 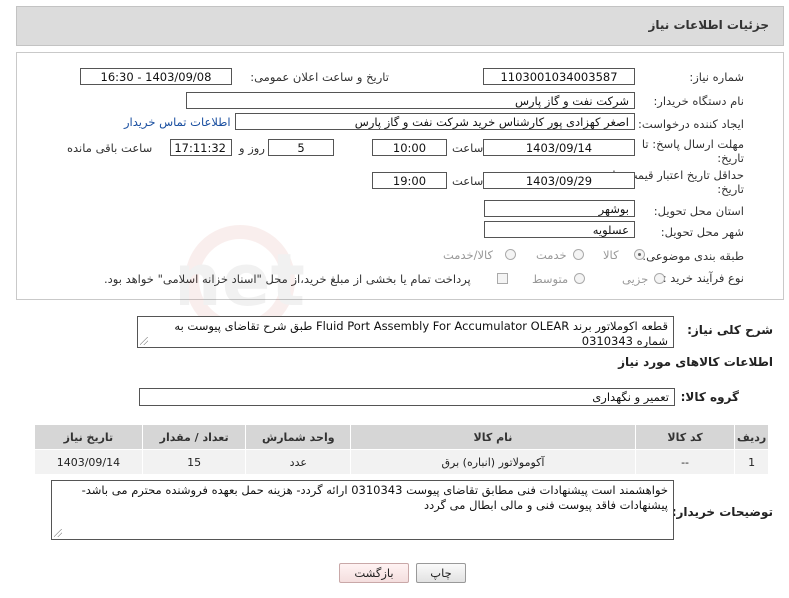 What do you see at coordinates (722, 512) in the screenshot?
I see `buyer-notes-label: توضیحات خریدار:` at bounding box center [722, 512].